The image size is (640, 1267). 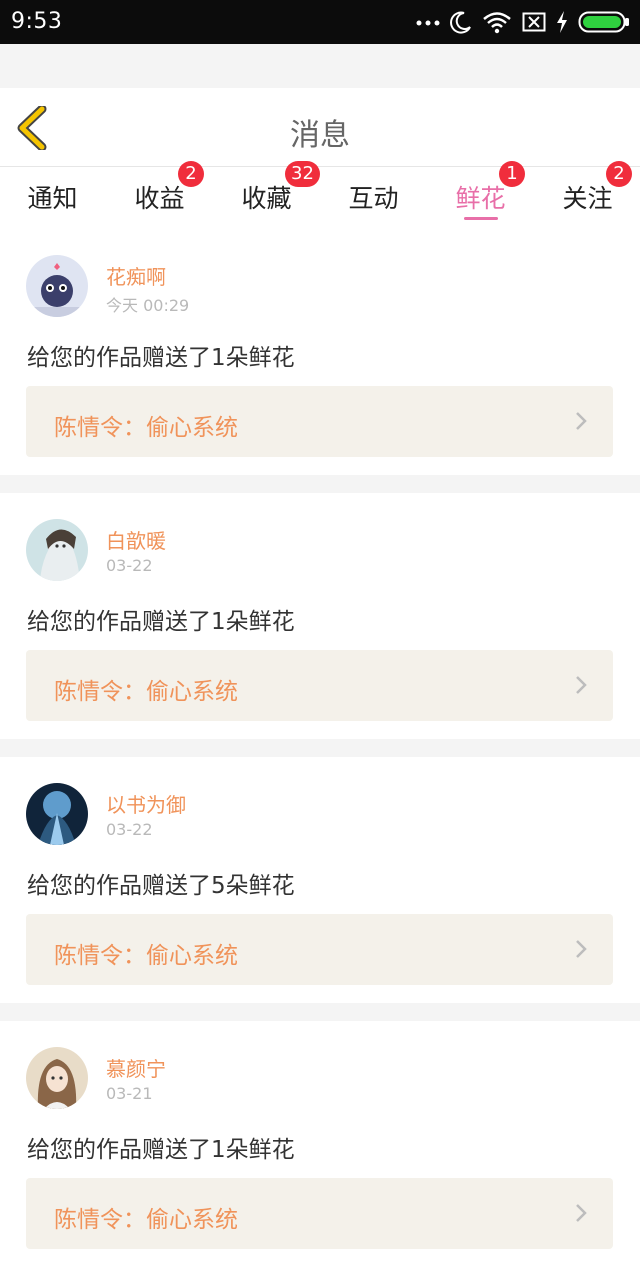 What do you see at coordinates (320, 22) in the screenshot?
I see `status-bar: 9:53` at bounding box center [320, 22].